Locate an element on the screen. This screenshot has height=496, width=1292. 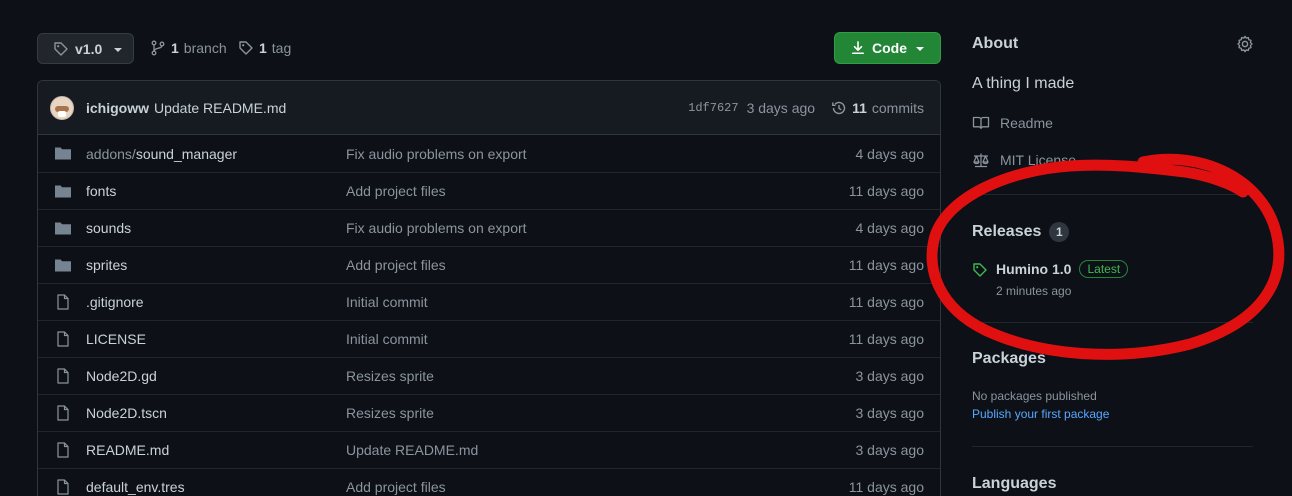
file-name: default_env.tres is located at coordinates (135, 487).